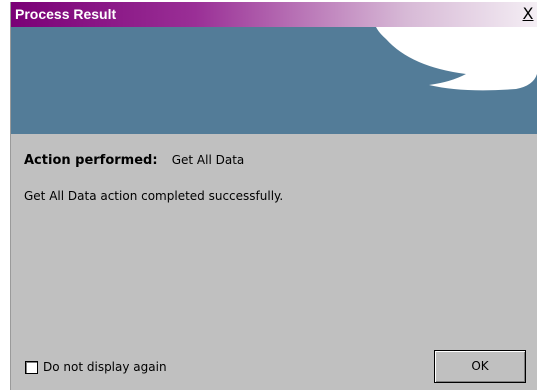  I want to click on do-not-display-again-checkbox, so click(31, 367).